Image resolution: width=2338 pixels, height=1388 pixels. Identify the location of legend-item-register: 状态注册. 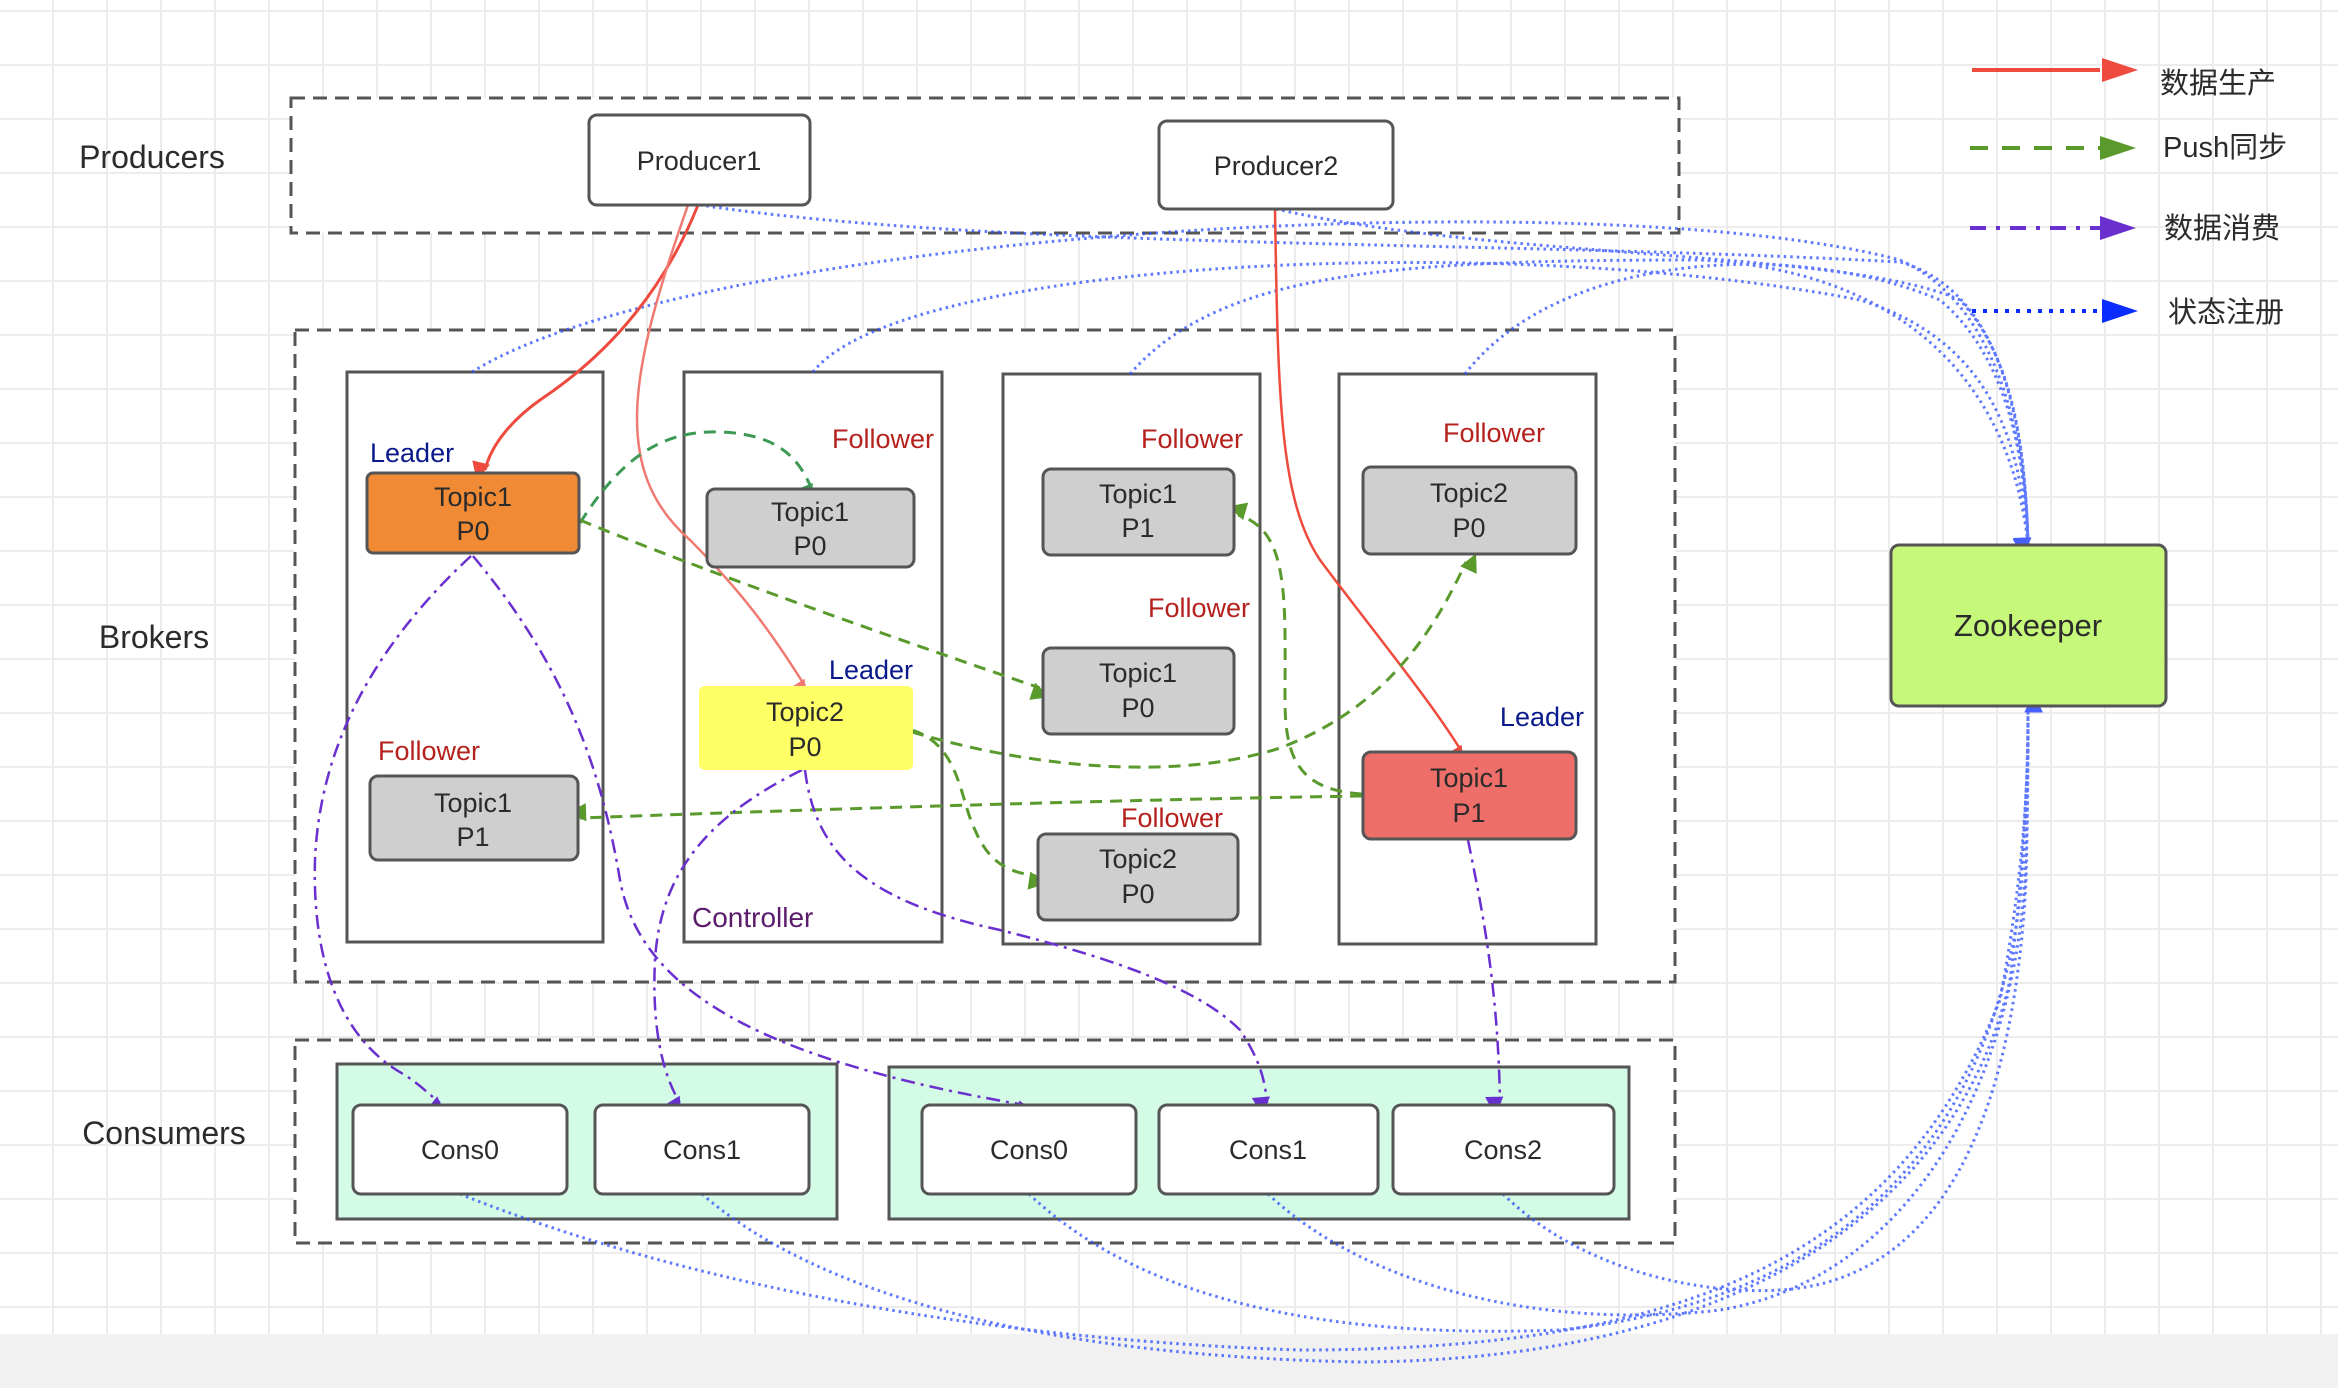
(2128, 312).